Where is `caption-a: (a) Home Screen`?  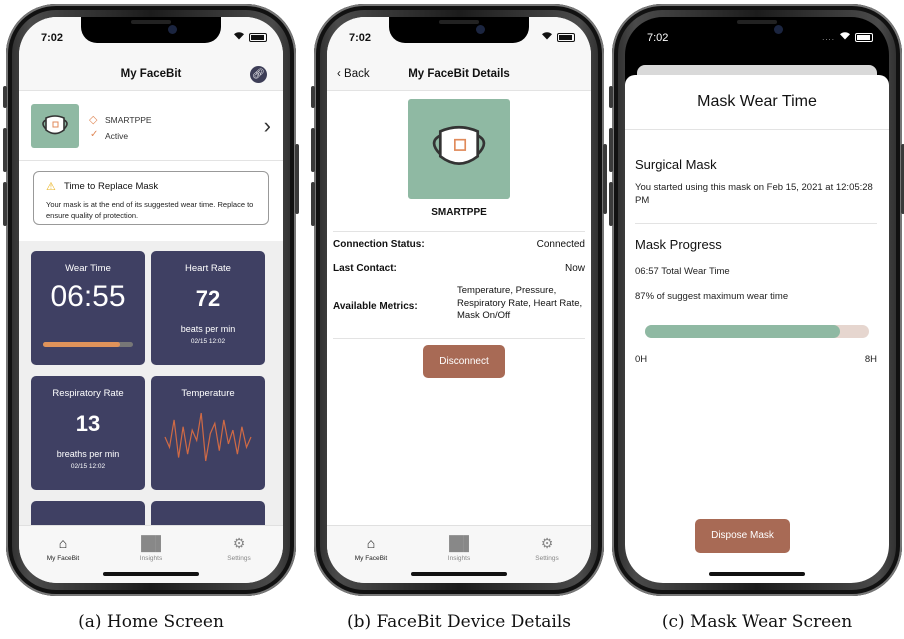
caption-a: (a) Home Screen is located at coordinates (151, 622).